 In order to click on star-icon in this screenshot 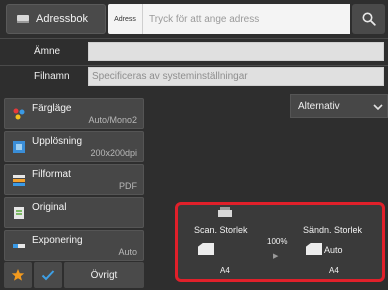, I will do `click(18, 275)`.